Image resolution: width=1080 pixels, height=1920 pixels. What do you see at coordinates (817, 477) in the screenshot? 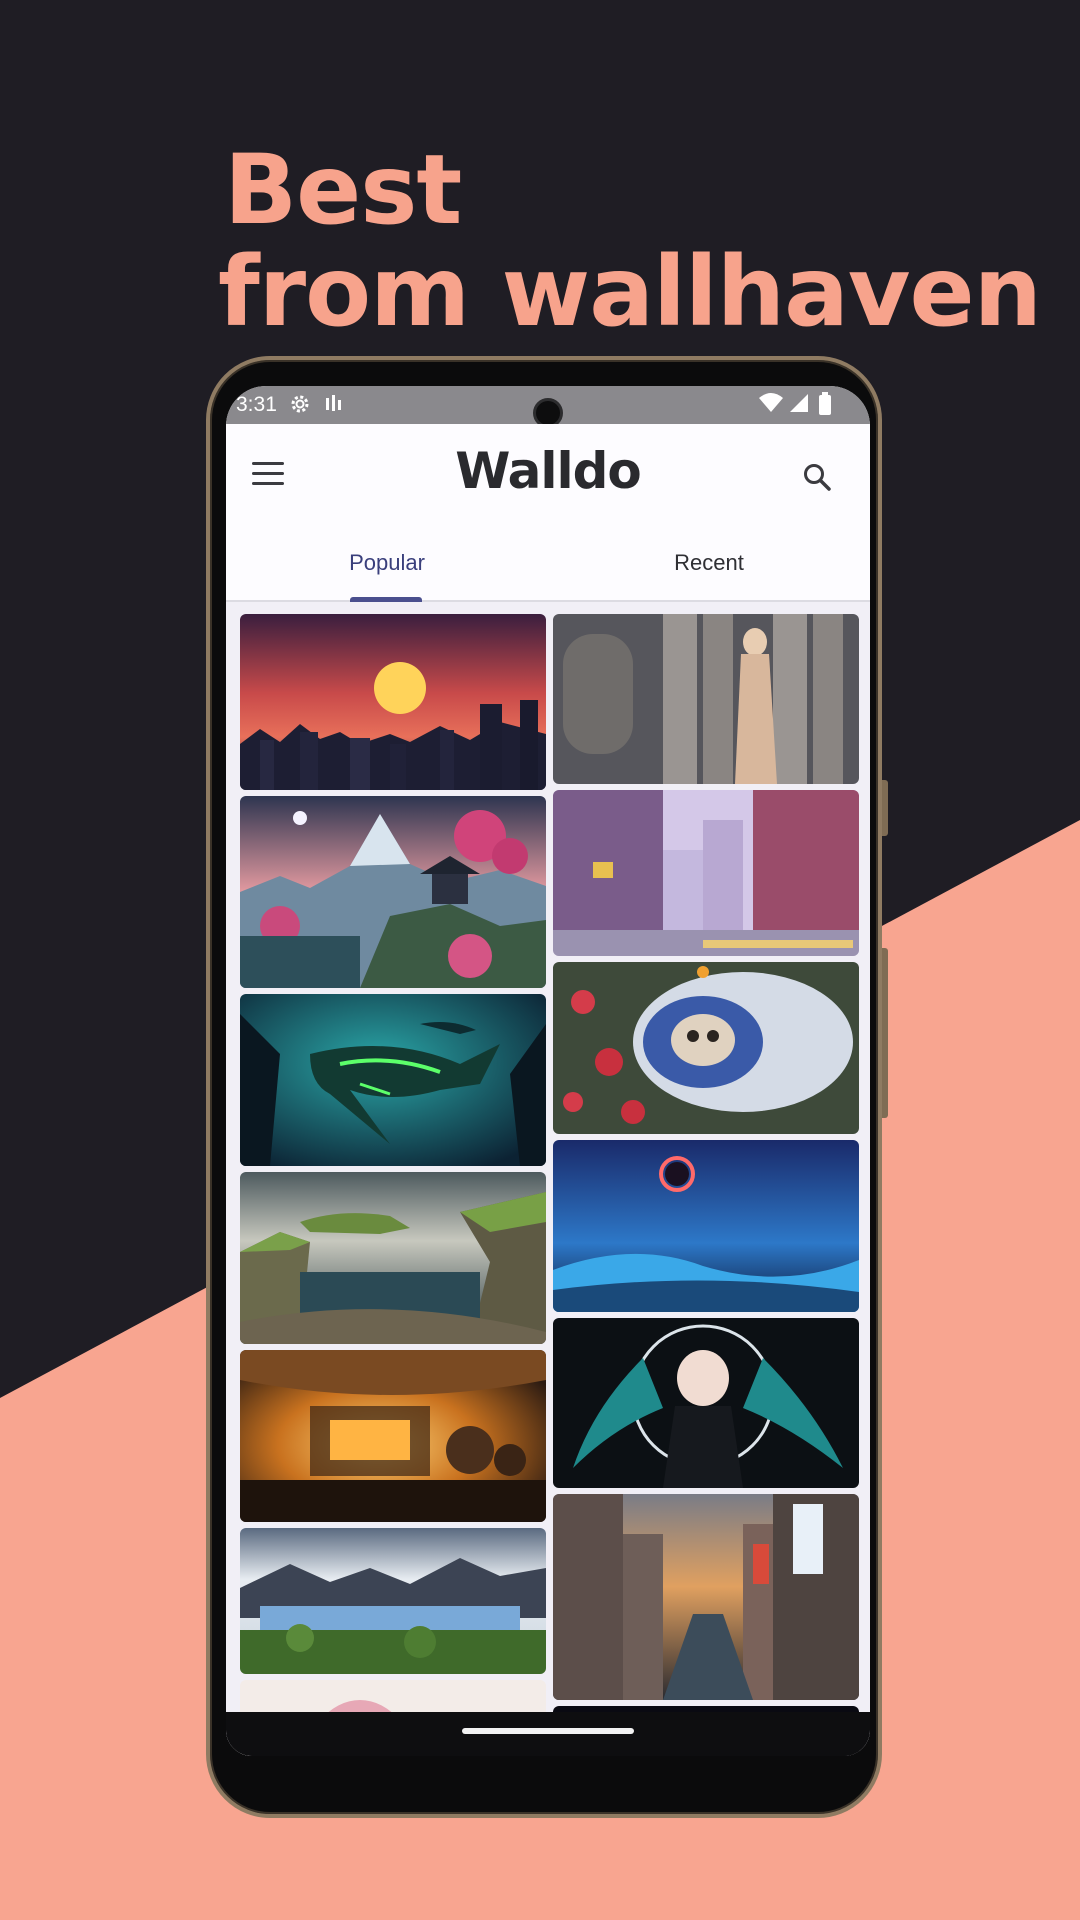
I see `search-icon` at bounding box center [817, 477].